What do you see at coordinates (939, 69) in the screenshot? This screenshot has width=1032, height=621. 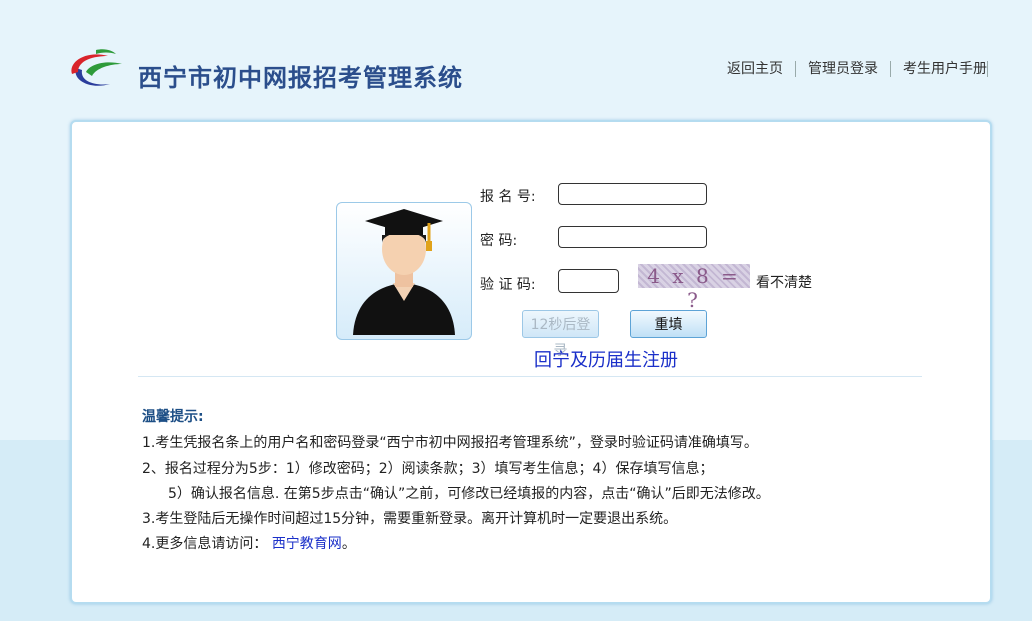 I see `nav-user-manual-link: 考生用户手册` at bounding box center [939, 69].